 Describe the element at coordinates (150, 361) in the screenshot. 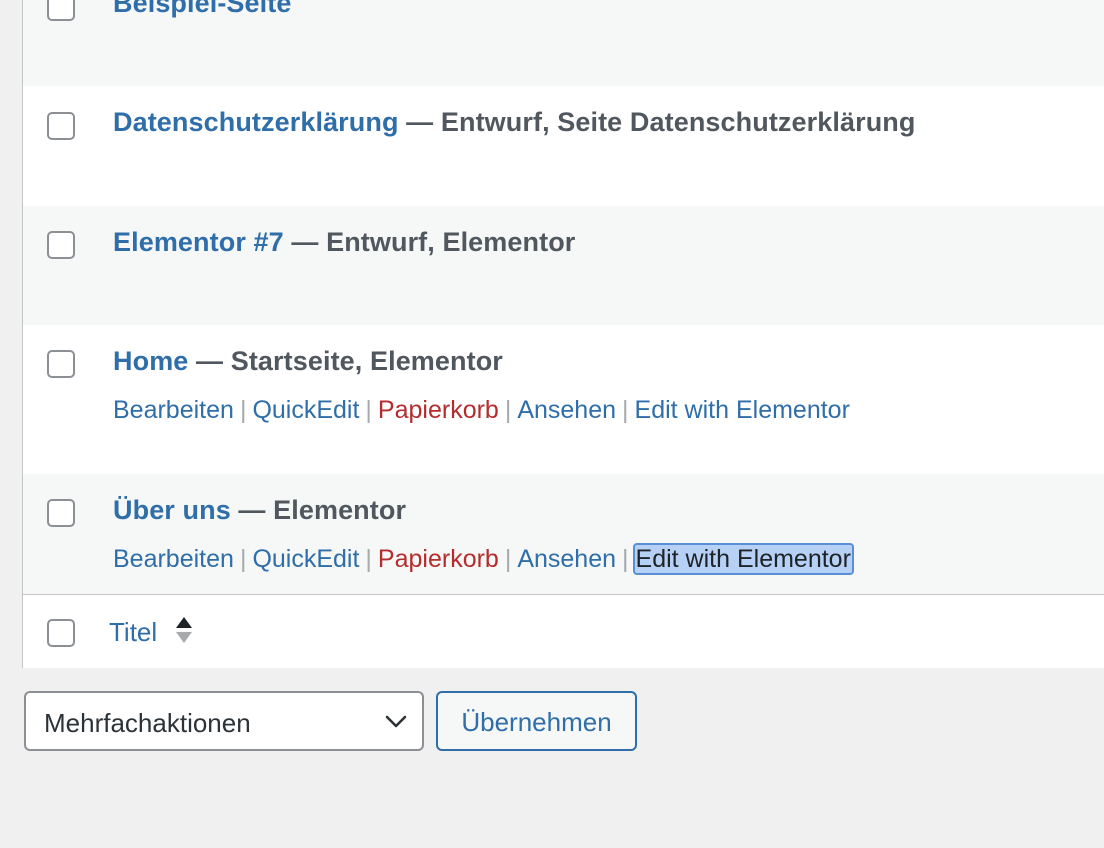

I see `row-title-link: Home` at that location.